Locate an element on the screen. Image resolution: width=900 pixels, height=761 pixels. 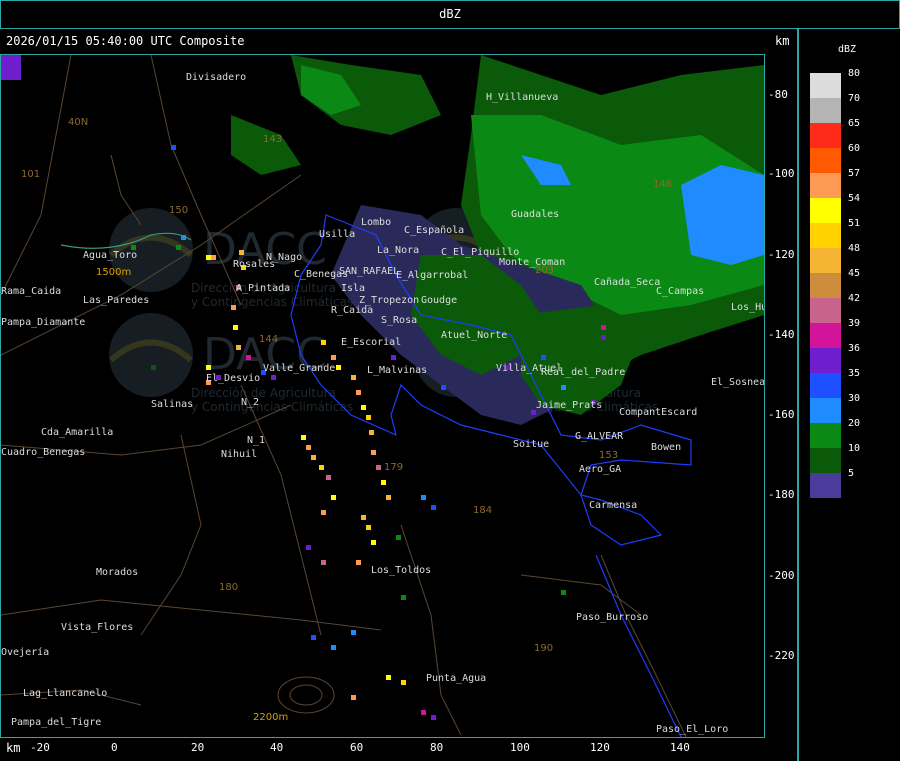
km-unit-bottom: km is located at coordinates (13, 748).